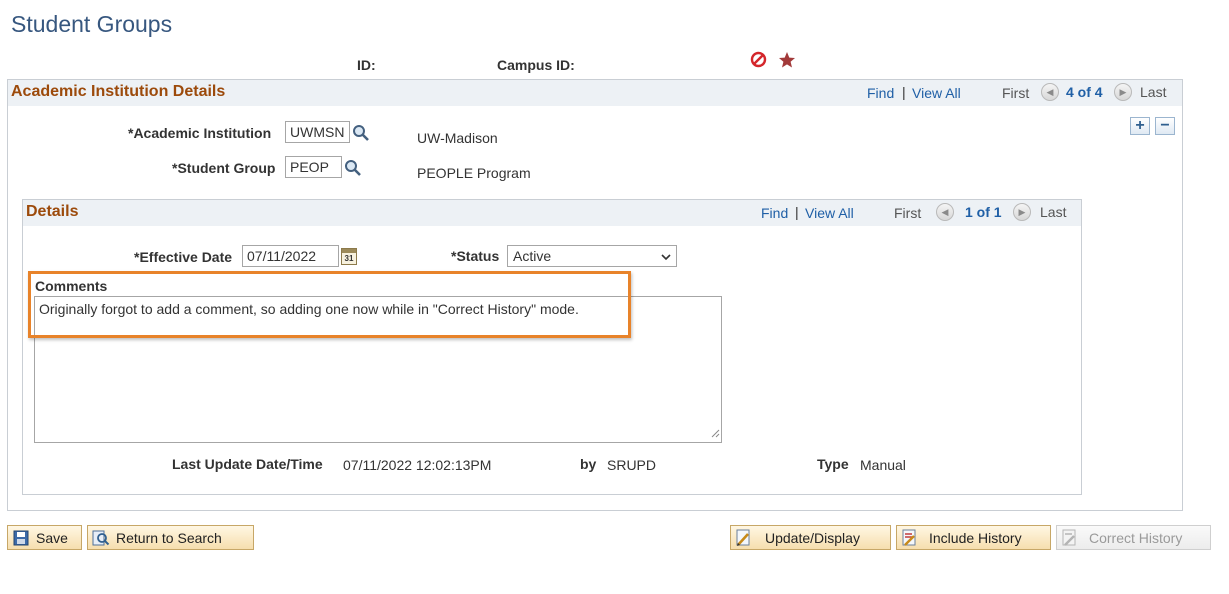 This screenshot has width=1229, height=594. Describe the element at coordinates (1140, 126) in the screenshot. I see `add-row-button: +` at that location.